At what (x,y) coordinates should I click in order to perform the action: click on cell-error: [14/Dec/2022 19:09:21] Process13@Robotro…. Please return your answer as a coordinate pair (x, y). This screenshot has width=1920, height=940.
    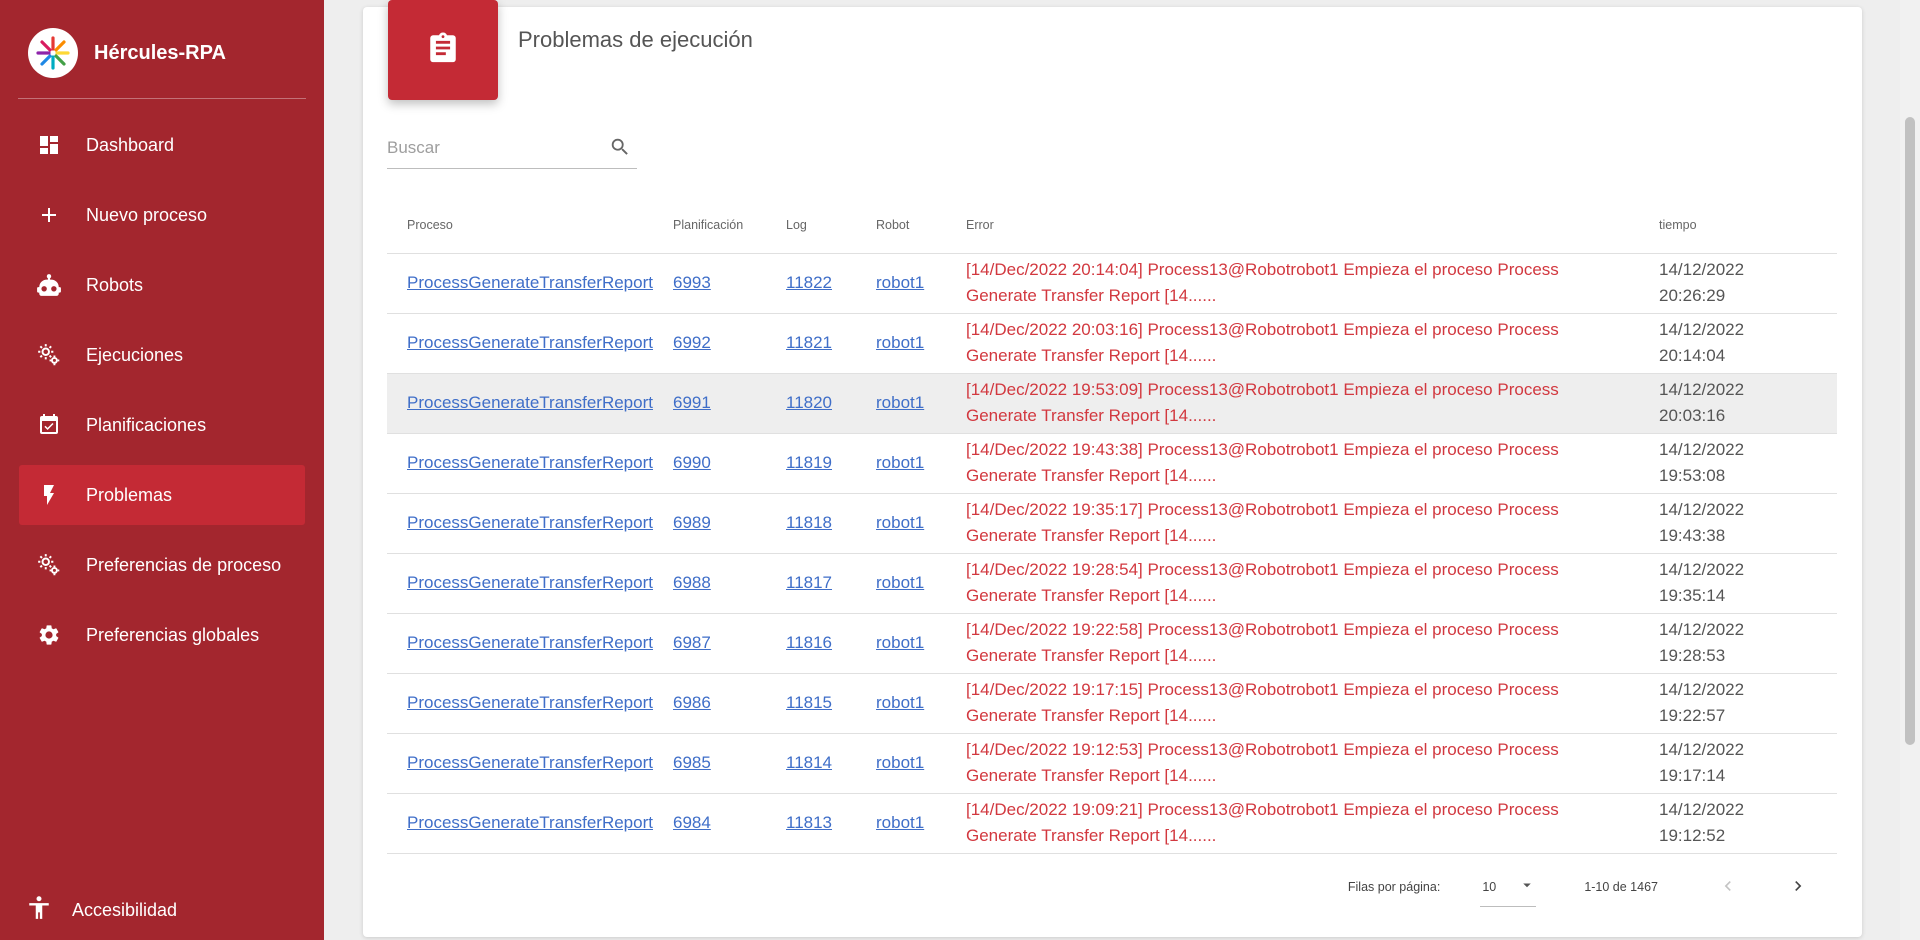
    Looking at the image, I should click on (1312, 823).